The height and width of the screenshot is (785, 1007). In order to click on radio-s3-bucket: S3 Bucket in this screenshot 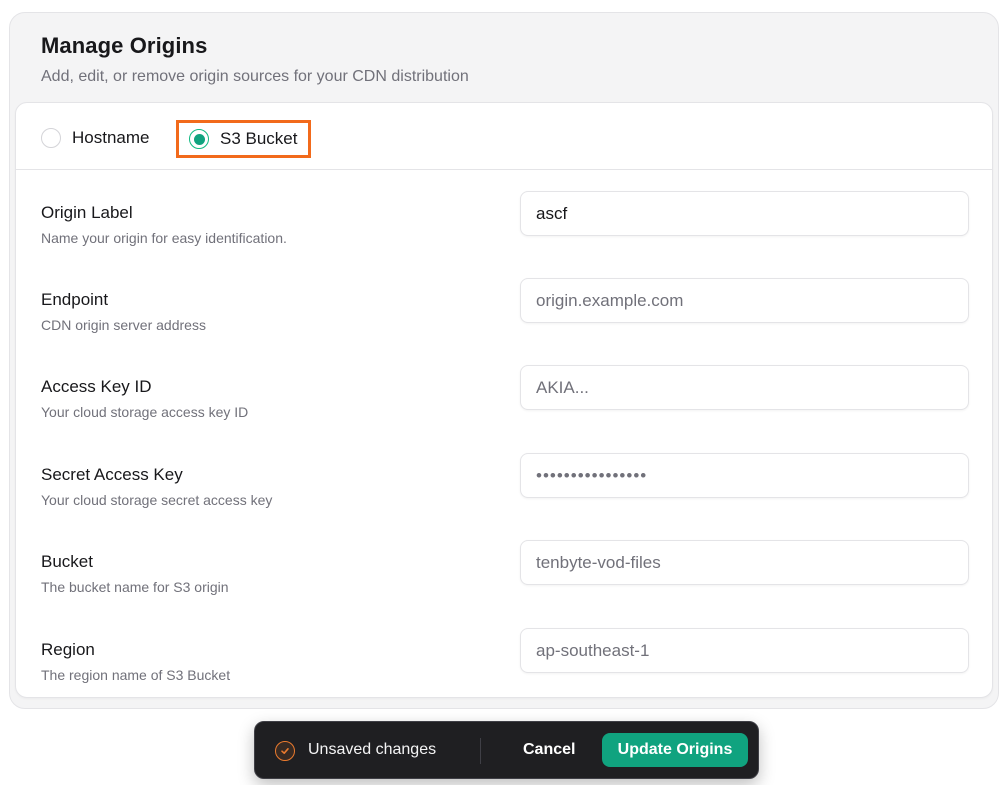, I will do `click(243, 139)`.